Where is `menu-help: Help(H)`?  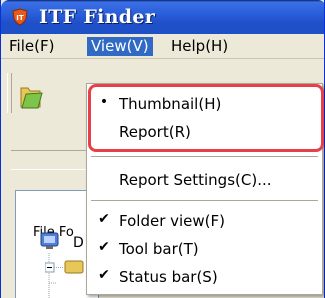 menu-help: Help(H) is located at coordinates (199, 46).